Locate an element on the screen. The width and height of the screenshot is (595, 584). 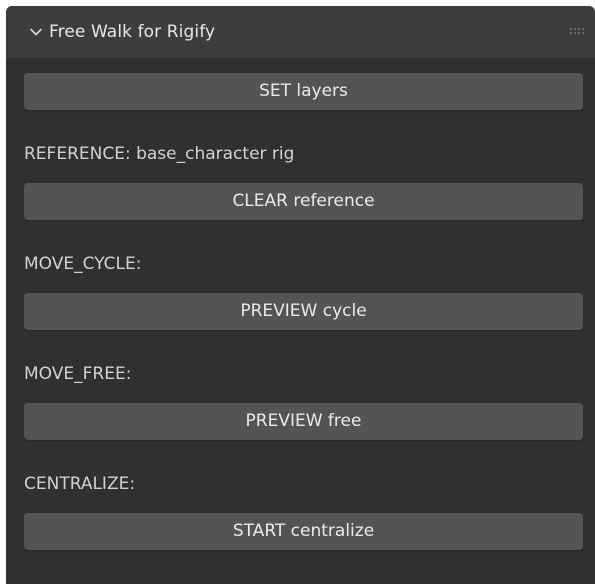
preview-free-button: PREVIEW free is located at coordinates (303, 421).